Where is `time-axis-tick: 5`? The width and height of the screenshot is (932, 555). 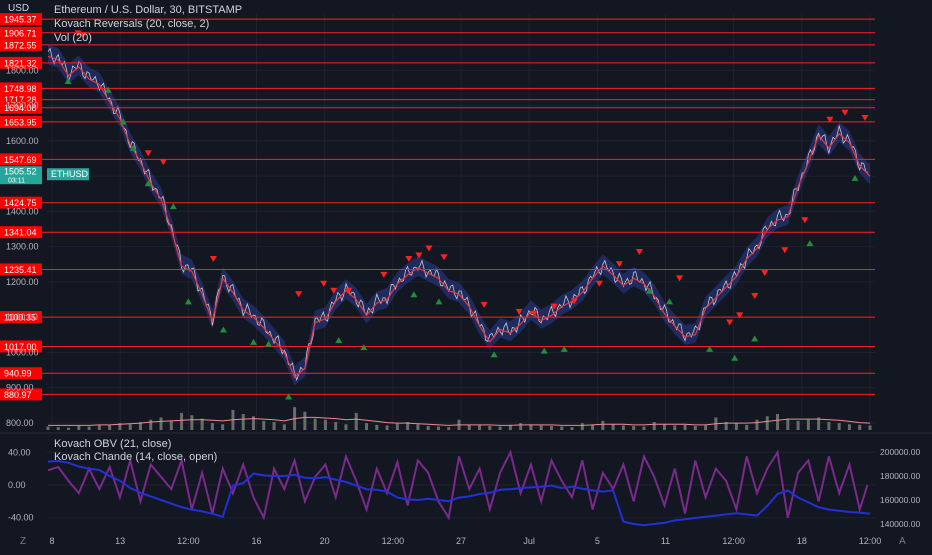
time-axis-tick: 5 is located at coordinates (597, 541).